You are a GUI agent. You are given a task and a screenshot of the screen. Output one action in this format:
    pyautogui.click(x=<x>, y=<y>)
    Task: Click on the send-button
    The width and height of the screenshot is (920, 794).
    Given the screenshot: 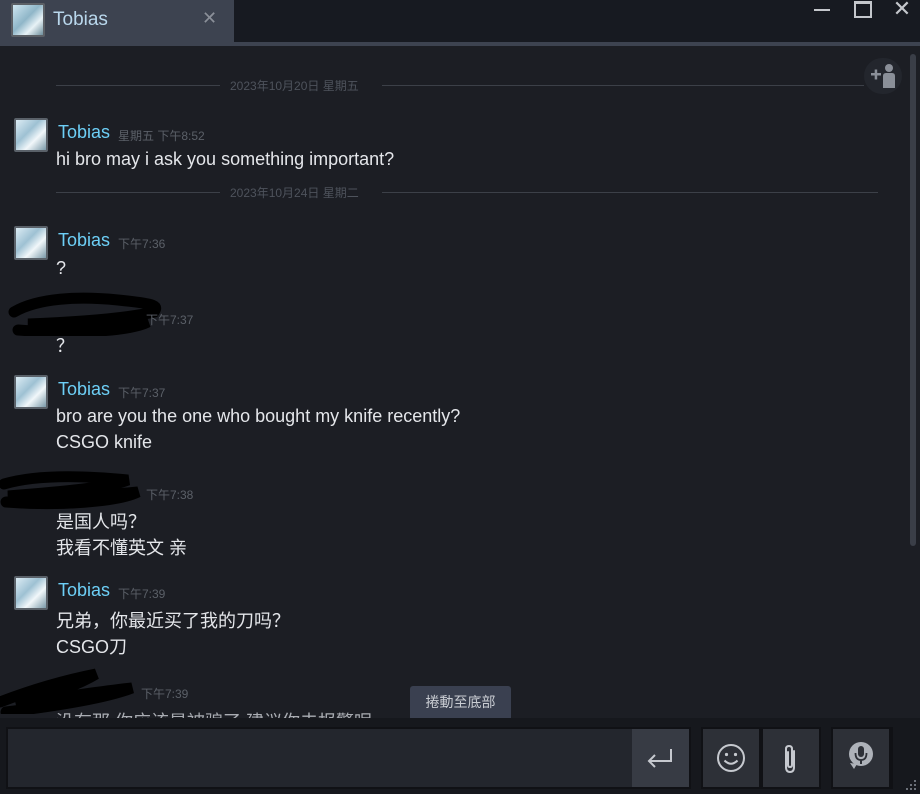 What is the action you would take?
    pyautogui.click(x=660, y=758)
    